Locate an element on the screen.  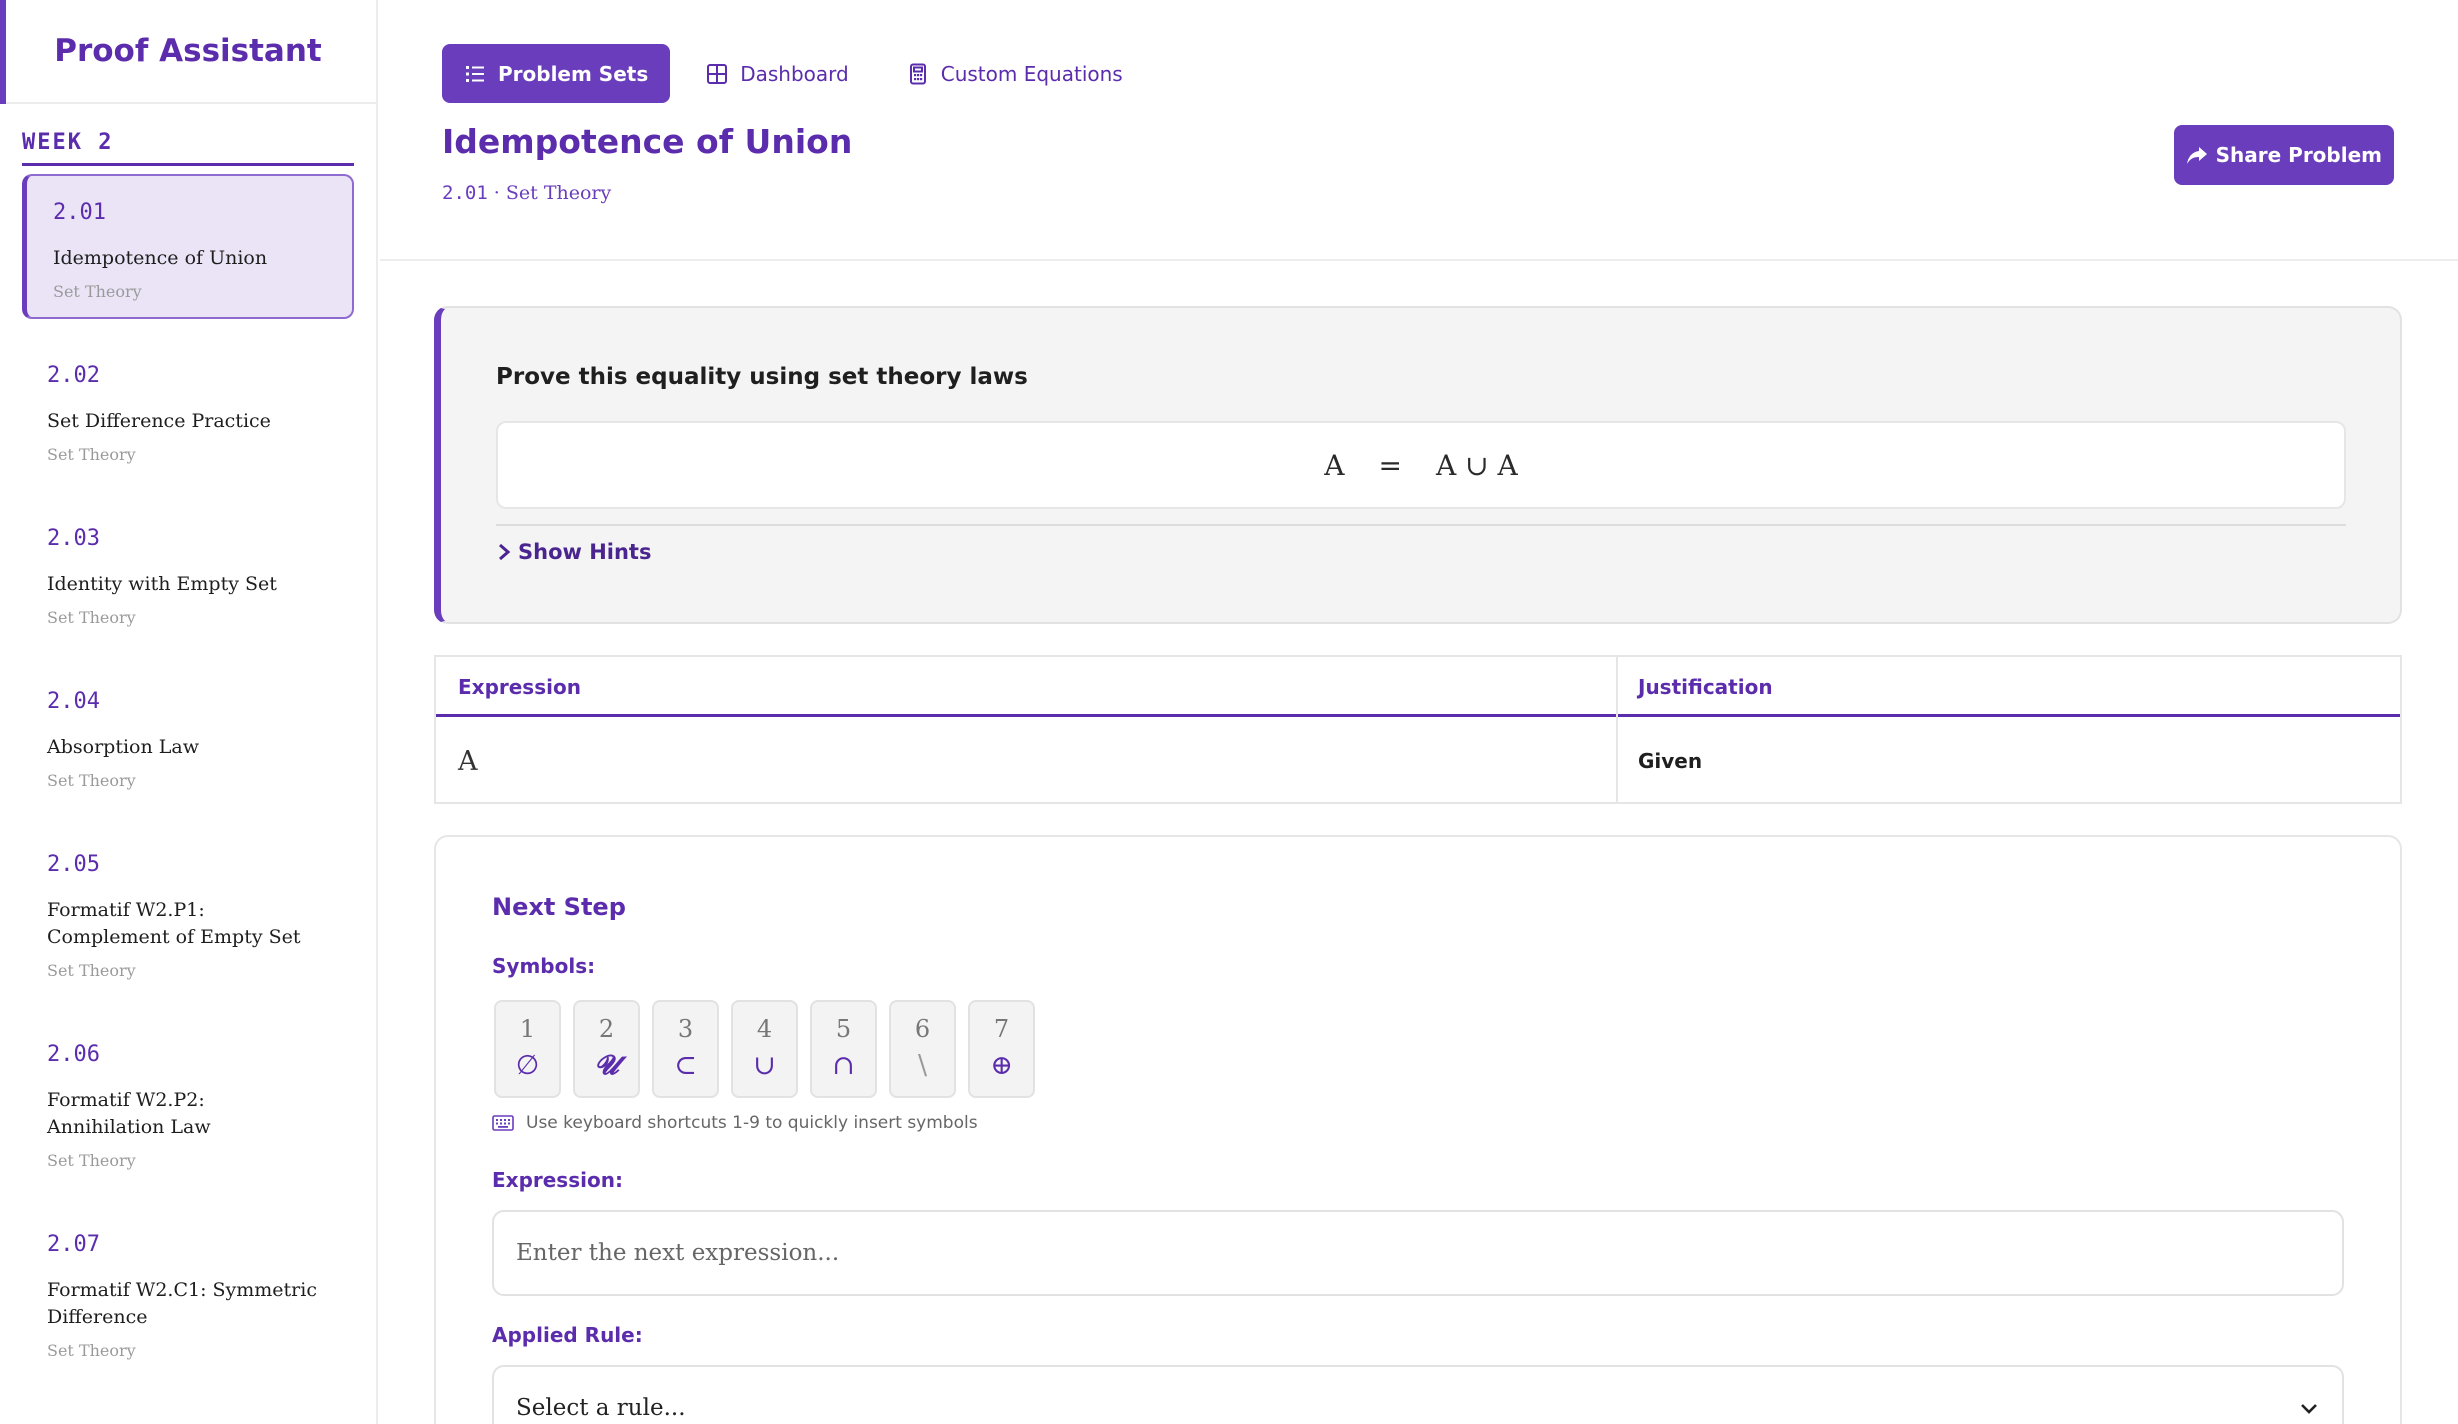
nav-custom-equations: Custom Equations is located at coordinates (1015, 73).